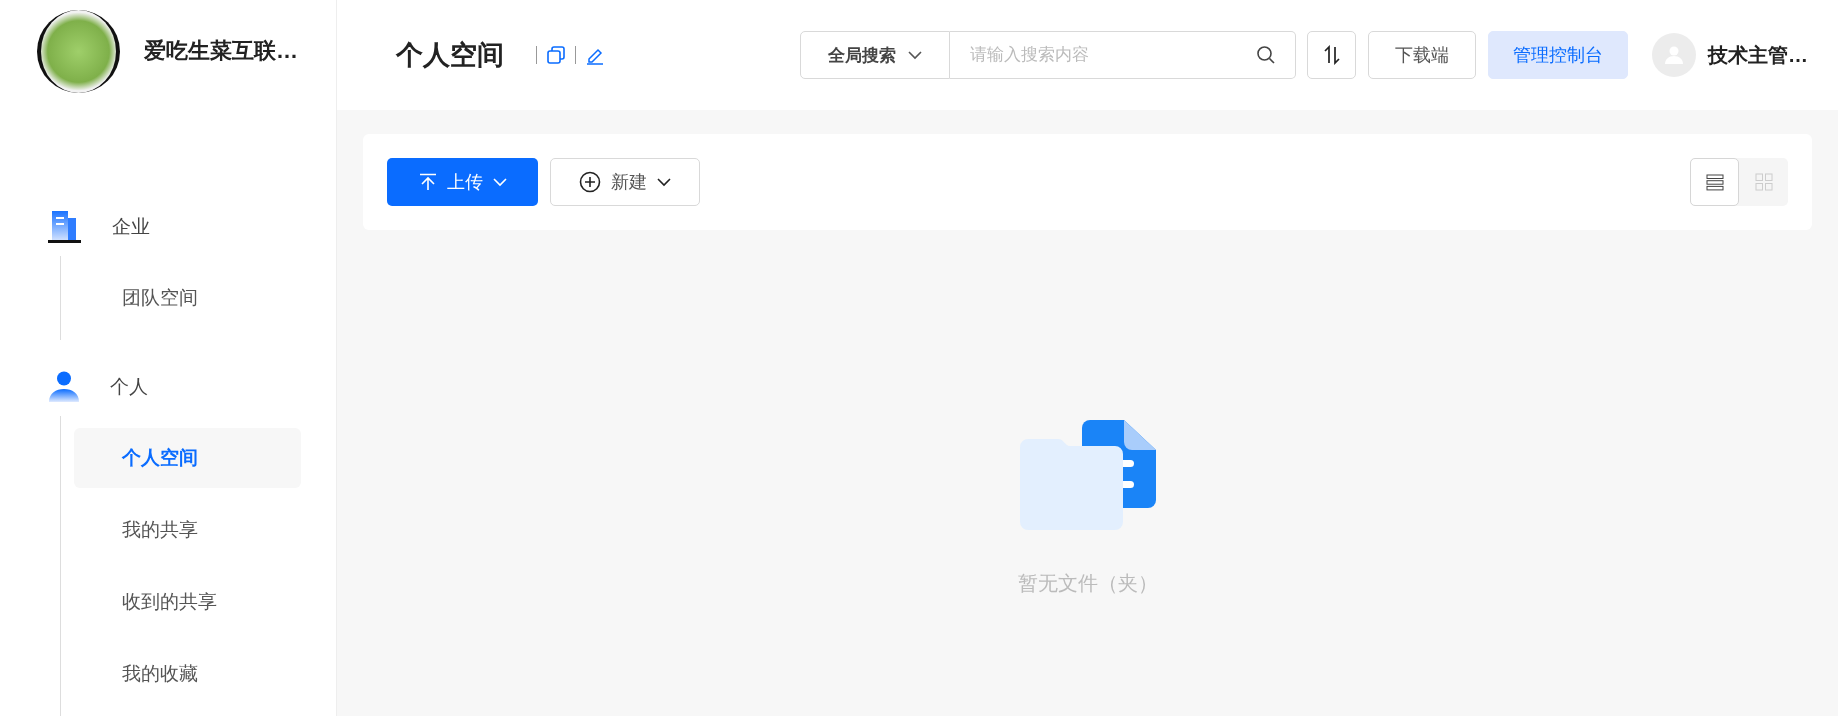  What do you see at coordinates (1422, 55) in the screenshot?
I see `download-client-button: 下载端` at bounding box center [1422, 55].